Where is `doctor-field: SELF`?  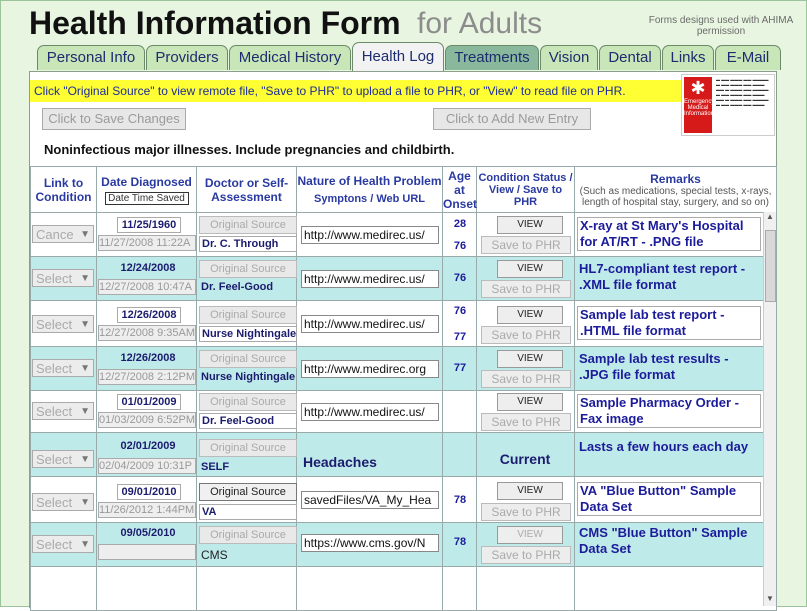 doctor-field: SELF is located at coordinates (247, 467).